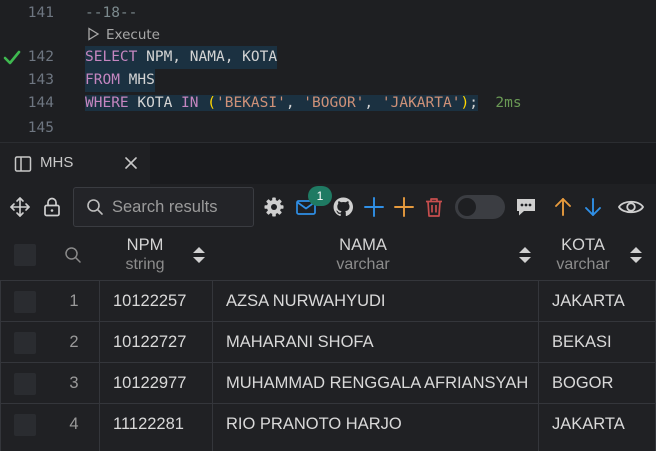 The height and width of the screenshot is (451, 656). I want to click on sql-comment: --18--, so click(111, 13).